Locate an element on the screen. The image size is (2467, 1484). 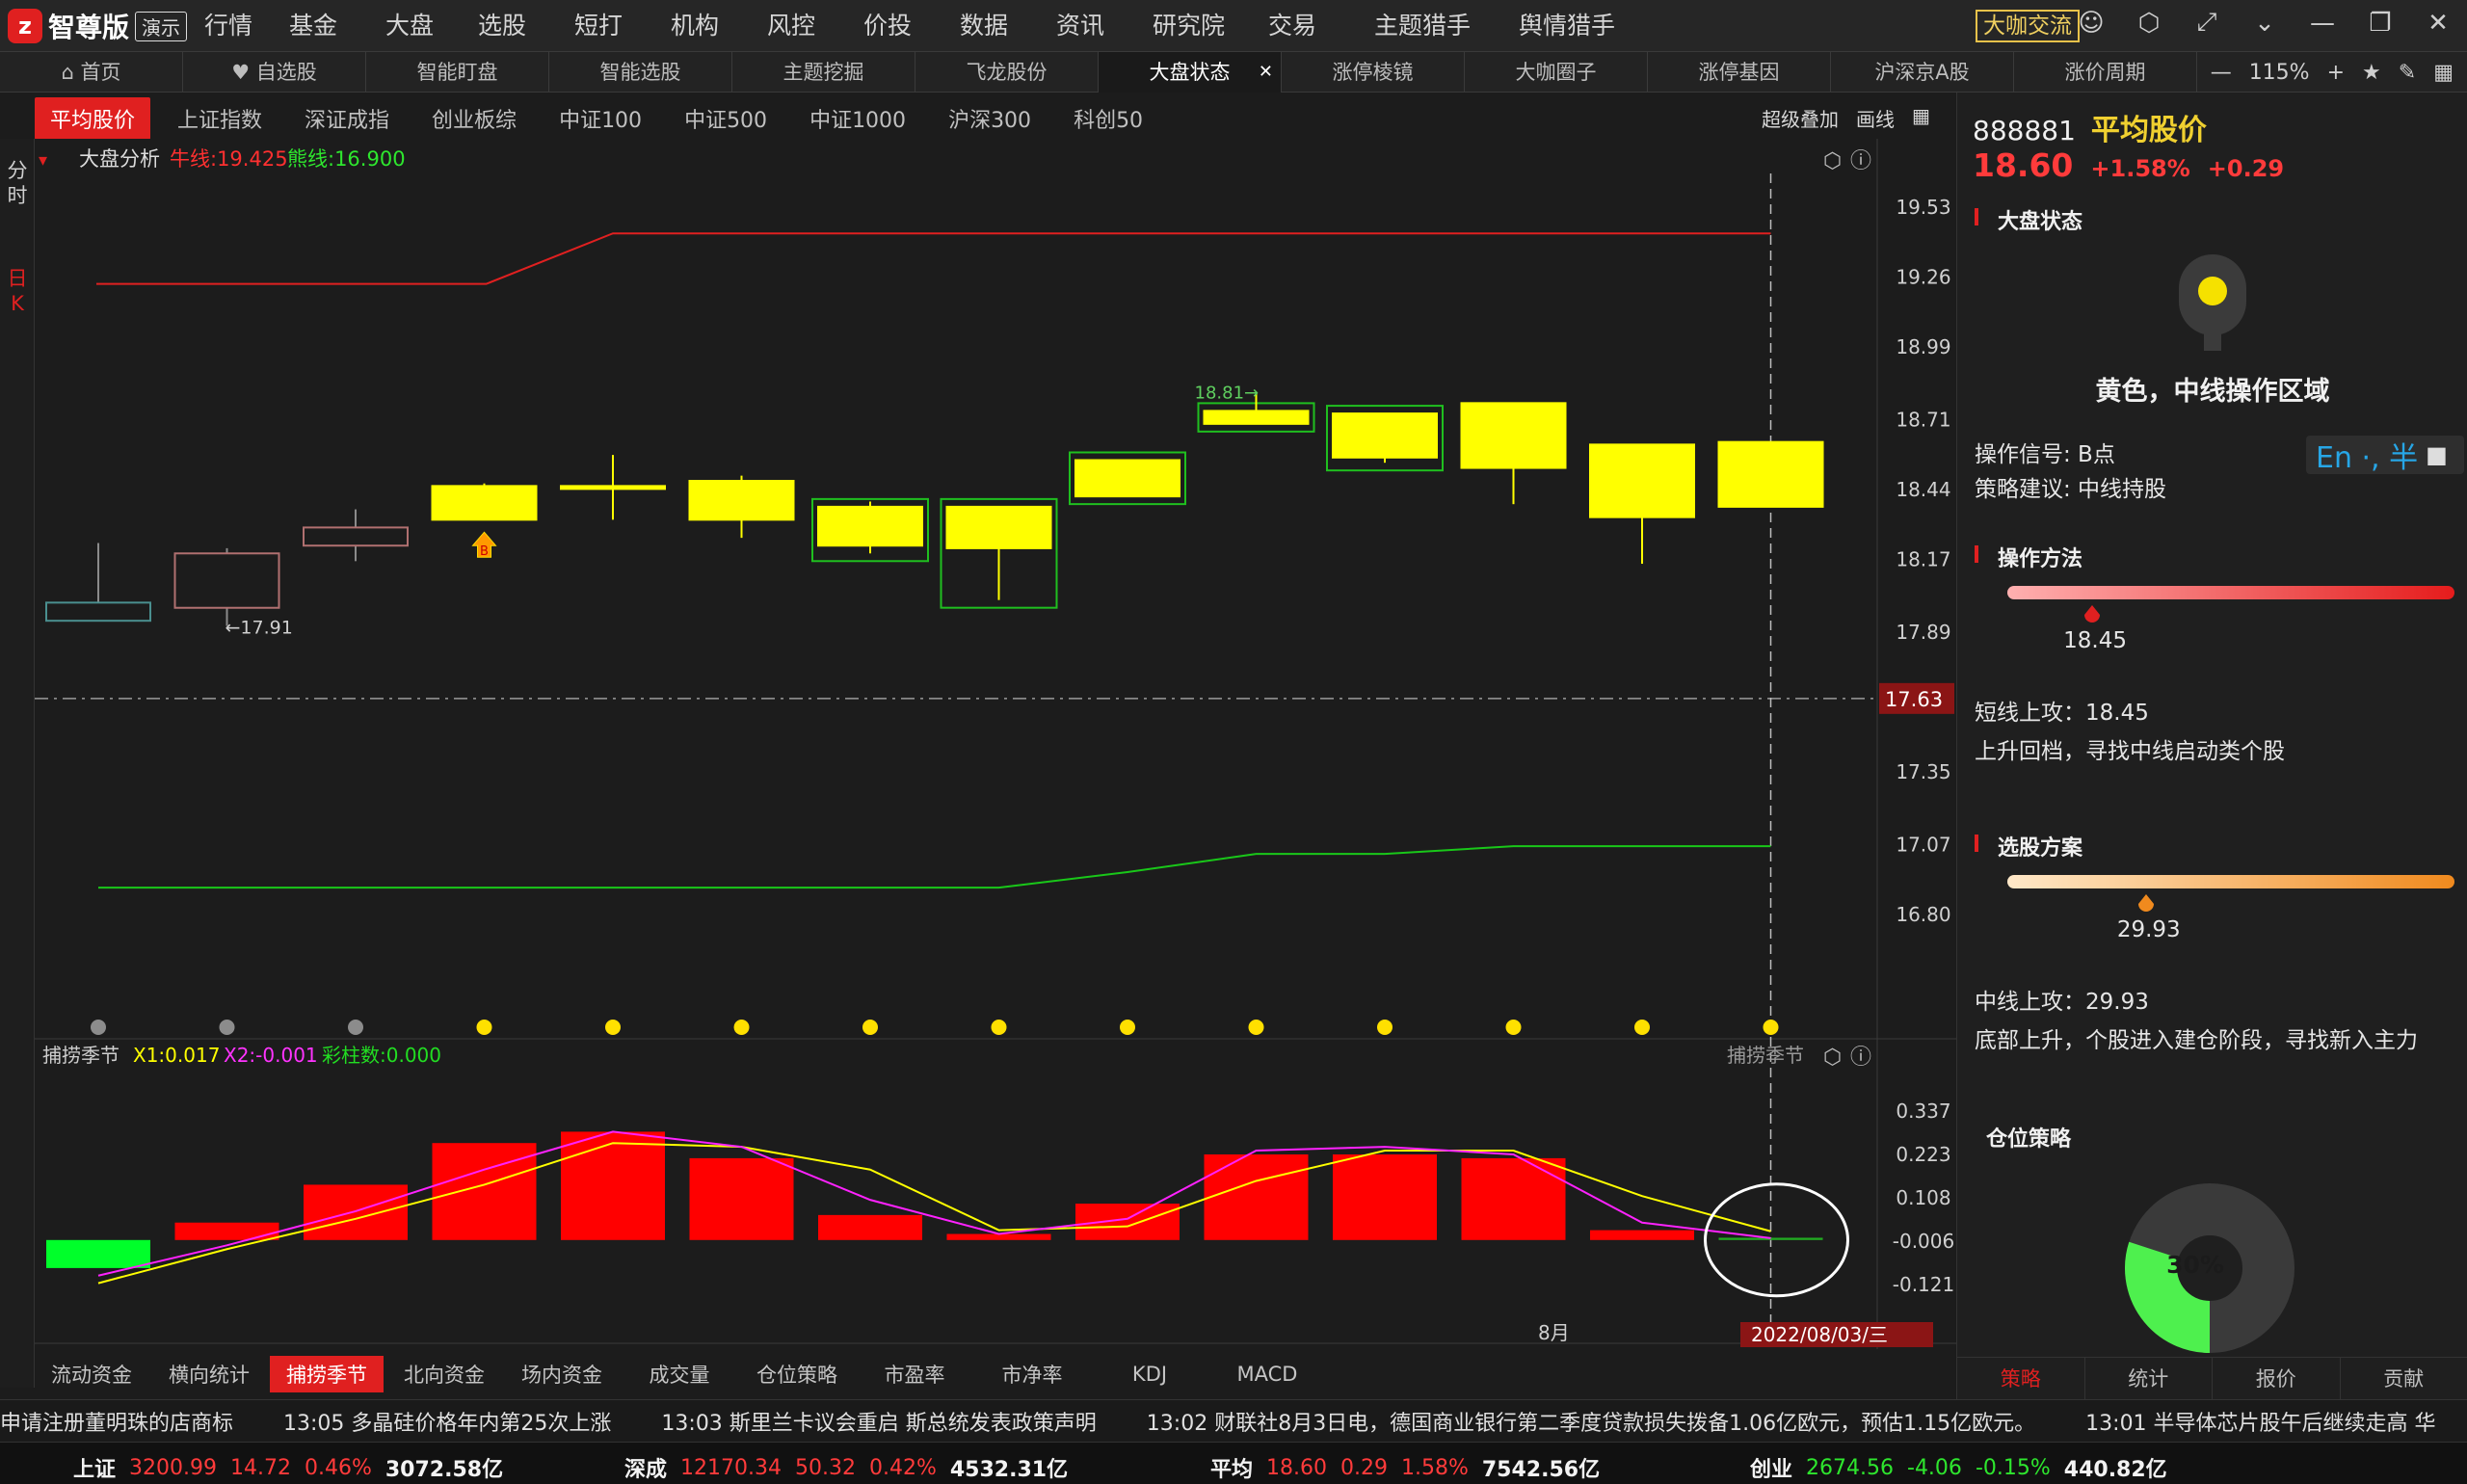
star-icon: ★ is located at coordinates (2371, 73).